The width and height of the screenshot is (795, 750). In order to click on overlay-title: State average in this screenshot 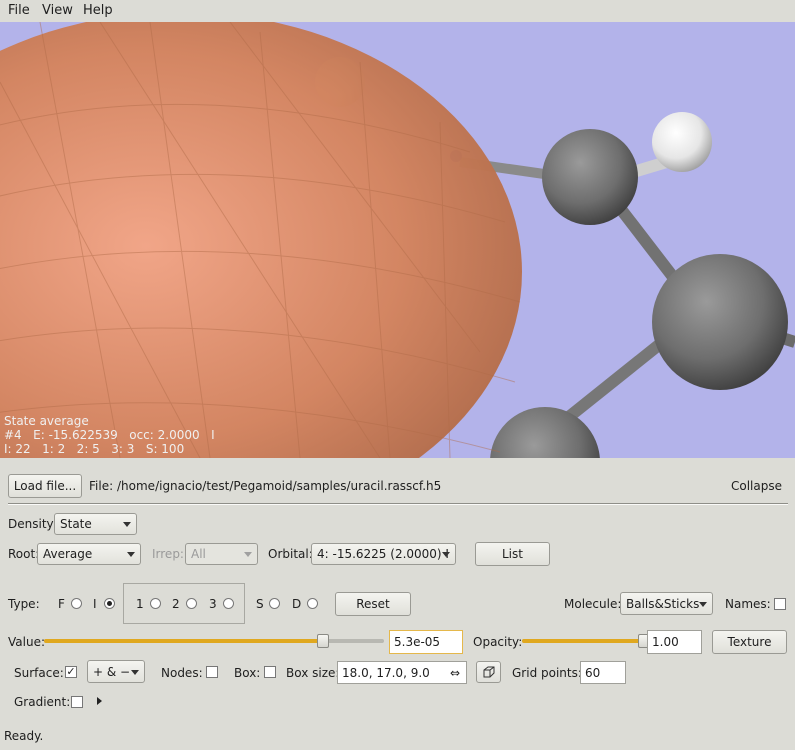, I will do `click(46, 421)`.